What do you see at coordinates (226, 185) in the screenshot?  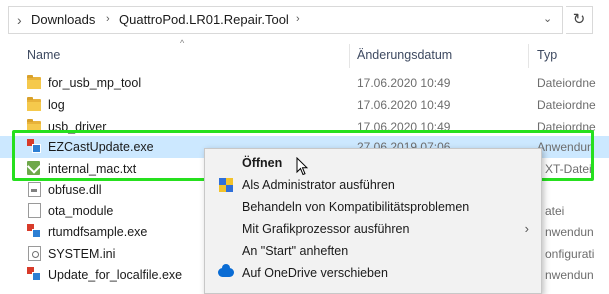 I see `uac-shield-icon` at bounding box center [226, 185].